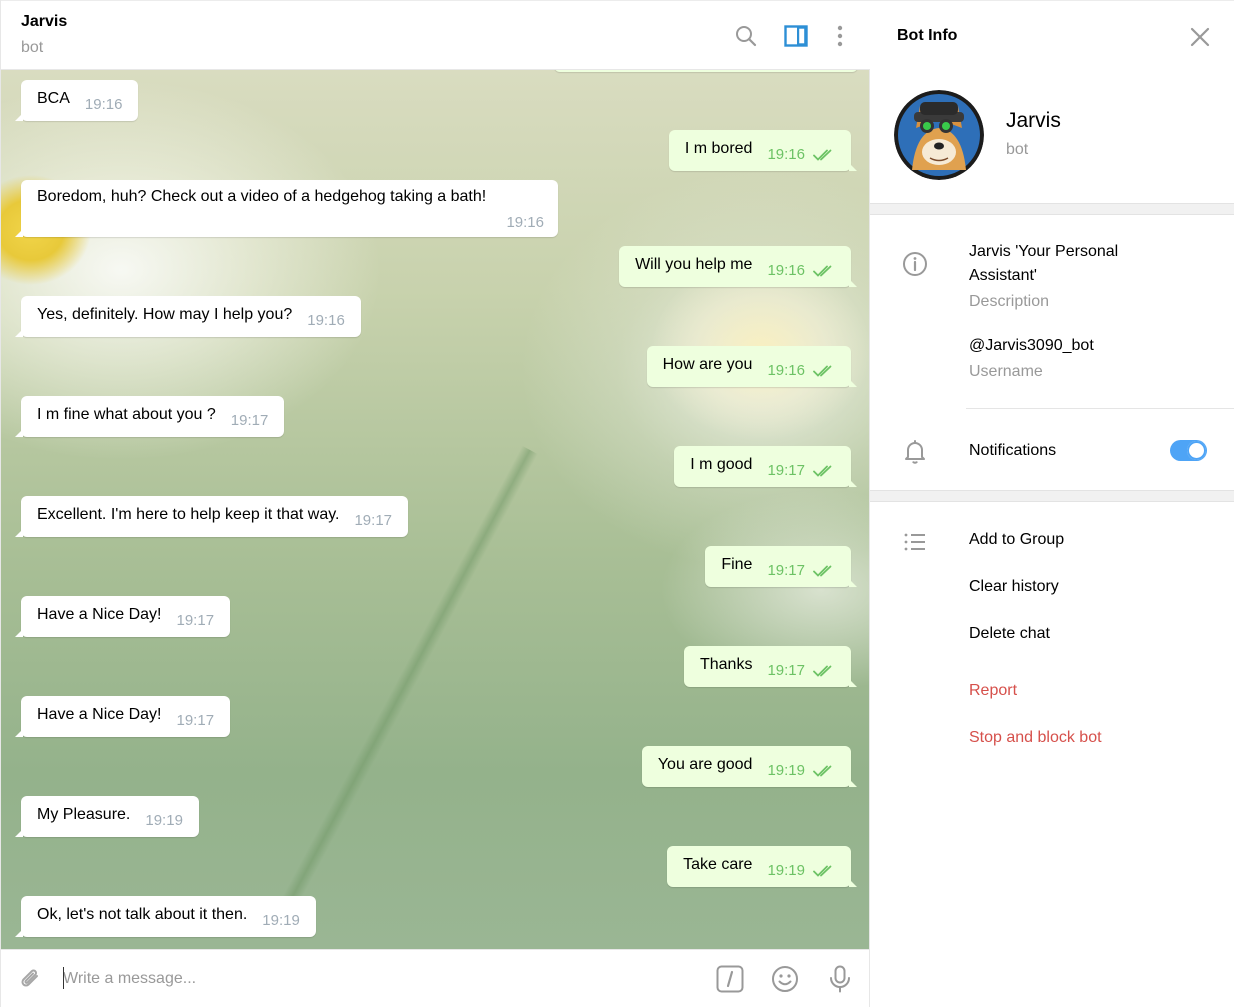 This screenshot has width=1234, height=1007. Describe the element at coordinates (1009, 634) in the screenshot. I see `delete-chat-button: Delete chat` at that location.